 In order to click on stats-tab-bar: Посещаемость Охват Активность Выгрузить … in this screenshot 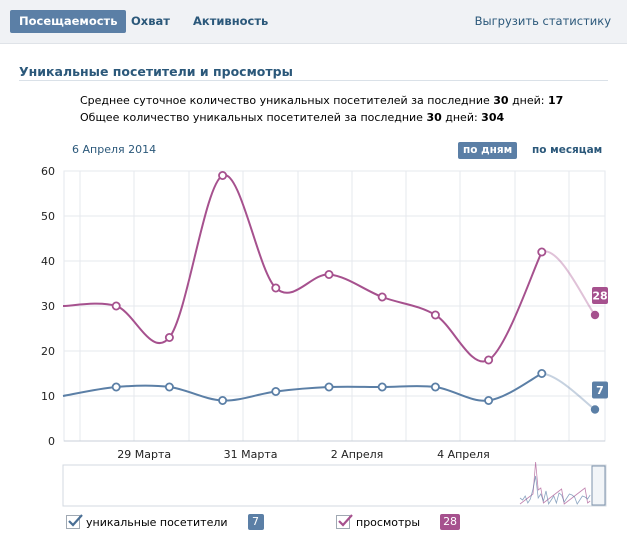, I will do `click(313, 22)`.